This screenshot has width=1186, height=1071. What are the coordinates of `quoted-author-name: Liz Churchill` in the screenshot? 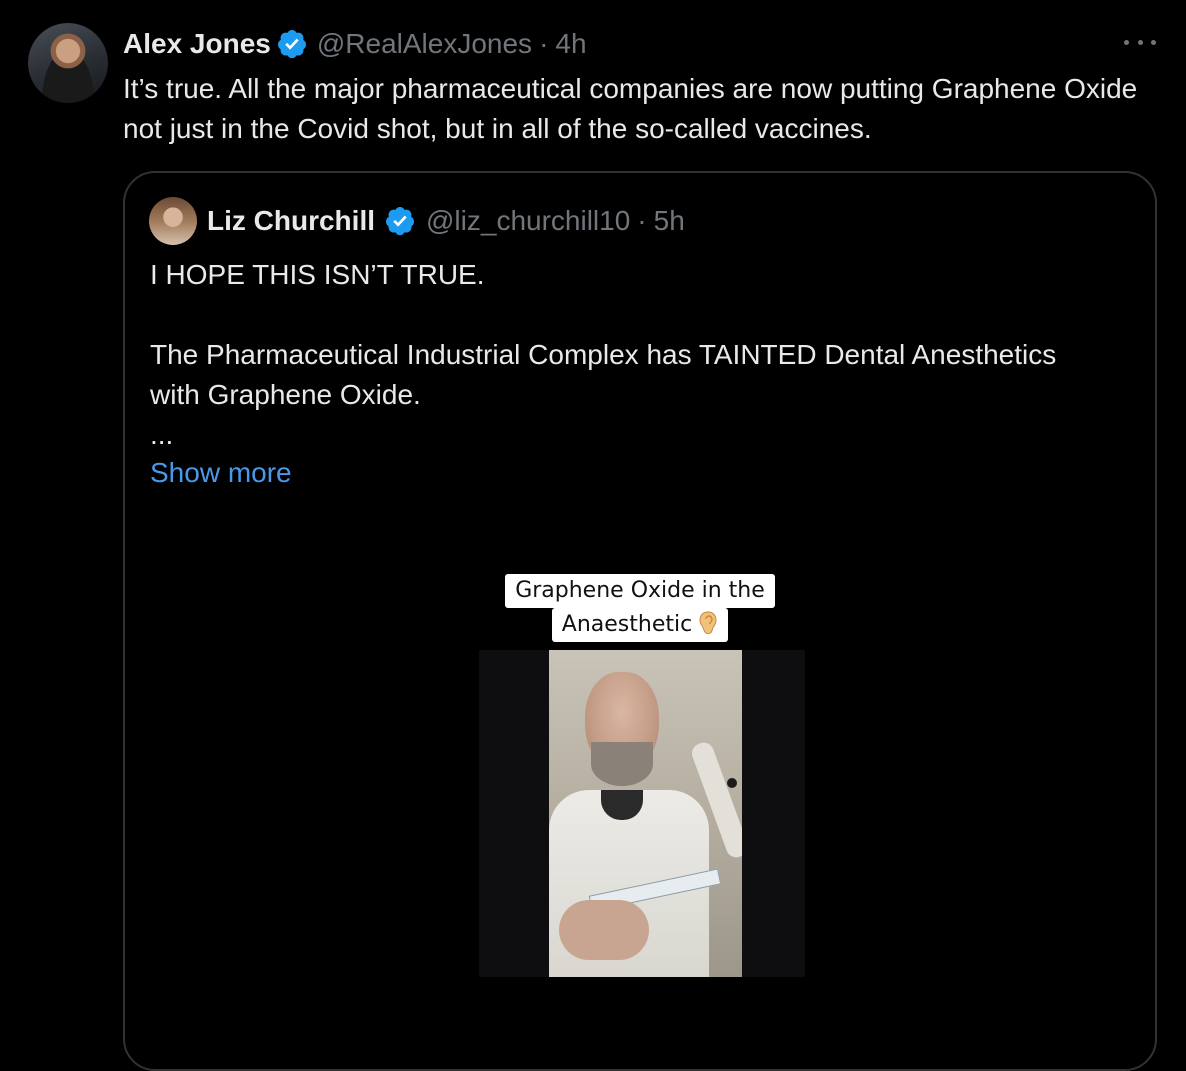 It's located at (291, 220).